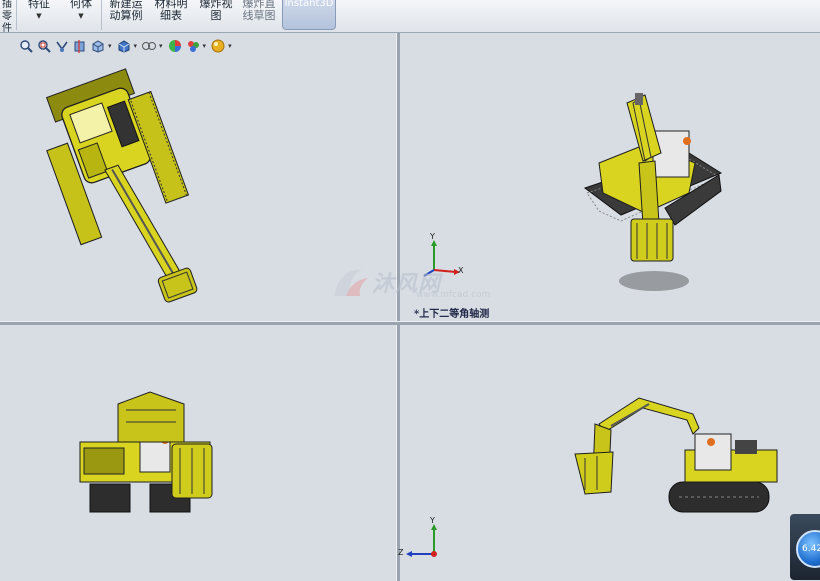 This screenshot has height=581, width=820. Describe the element at coordinates (398, 307) in the screenshot. I see `viewport-splitter-vertical` at that location.